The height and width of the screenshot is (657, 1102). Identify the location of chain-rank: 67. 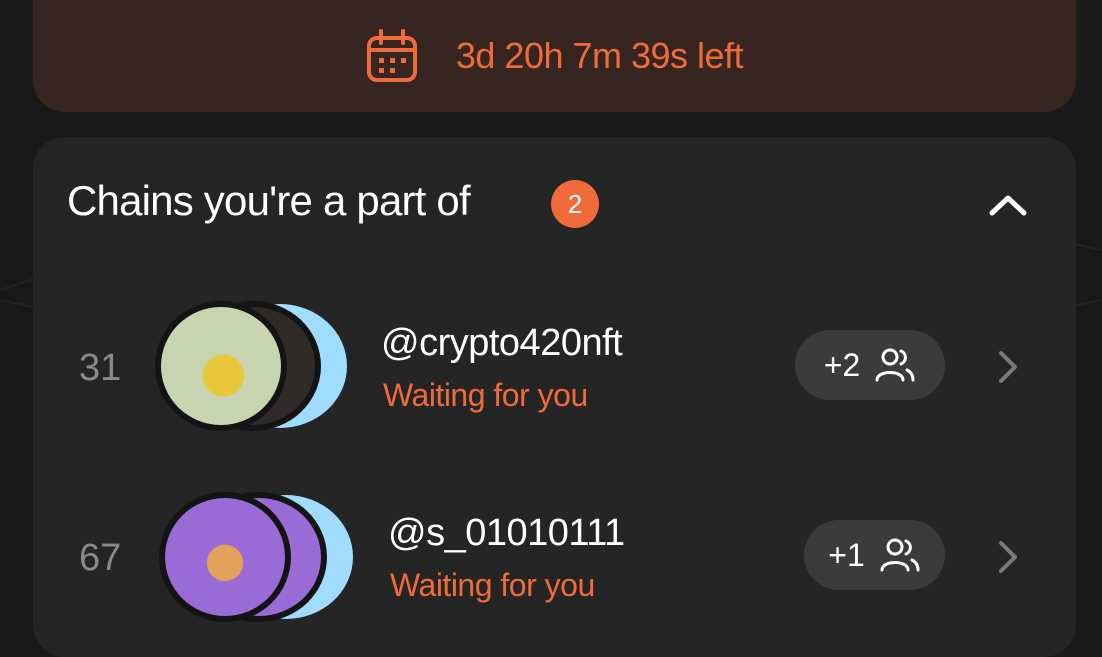
(100, 558).